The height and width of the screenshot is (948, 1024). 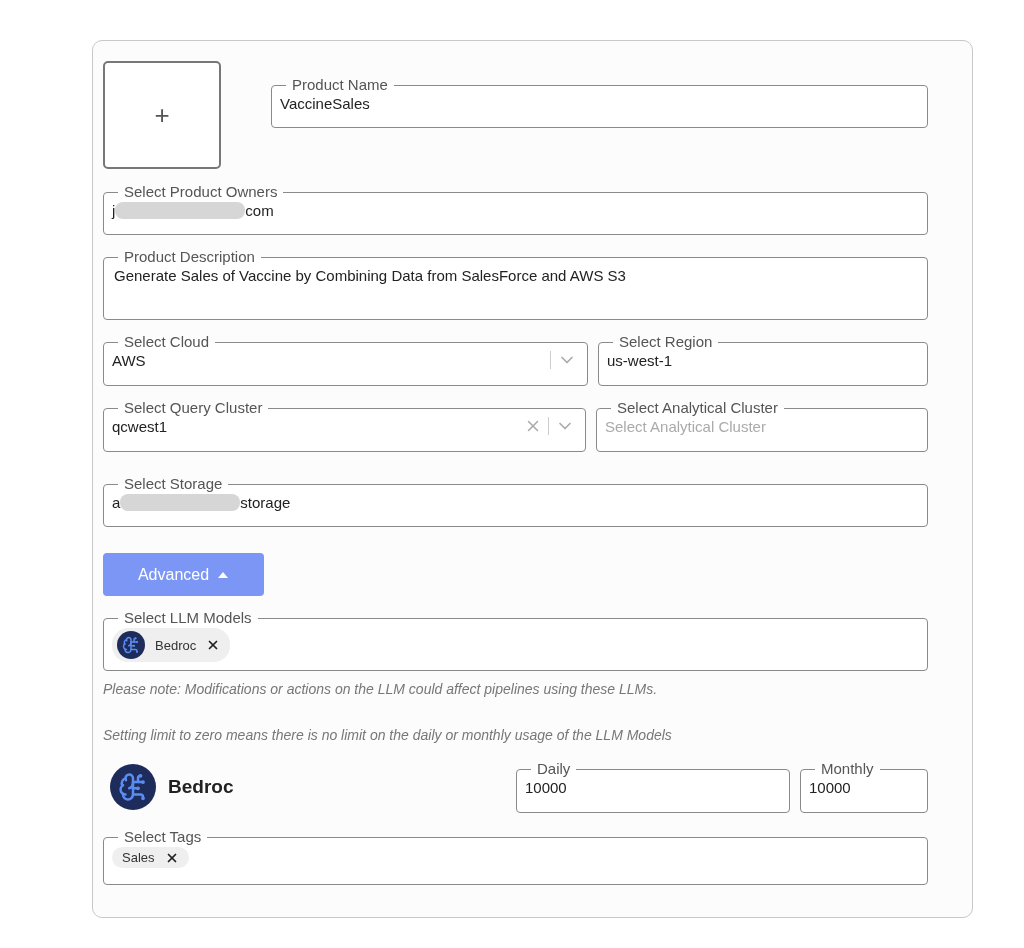 I want to click on field-label: Select Storage, so click(x=173, y=484).